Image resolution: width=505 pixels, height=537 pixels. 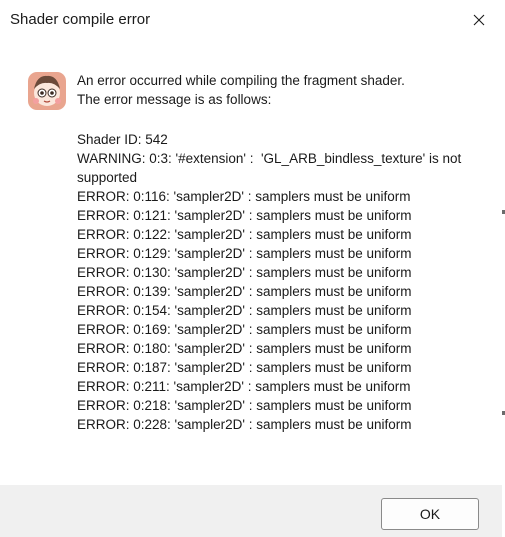 I want to click on title-bar: Shader compile error, so click(x=251, y=19).